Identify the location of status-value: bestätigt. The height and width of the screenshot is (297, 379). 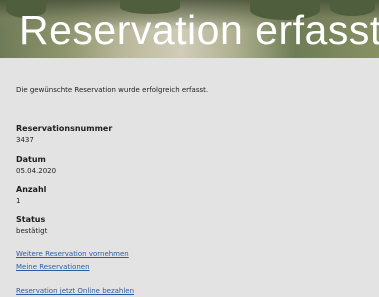
(32, 231).